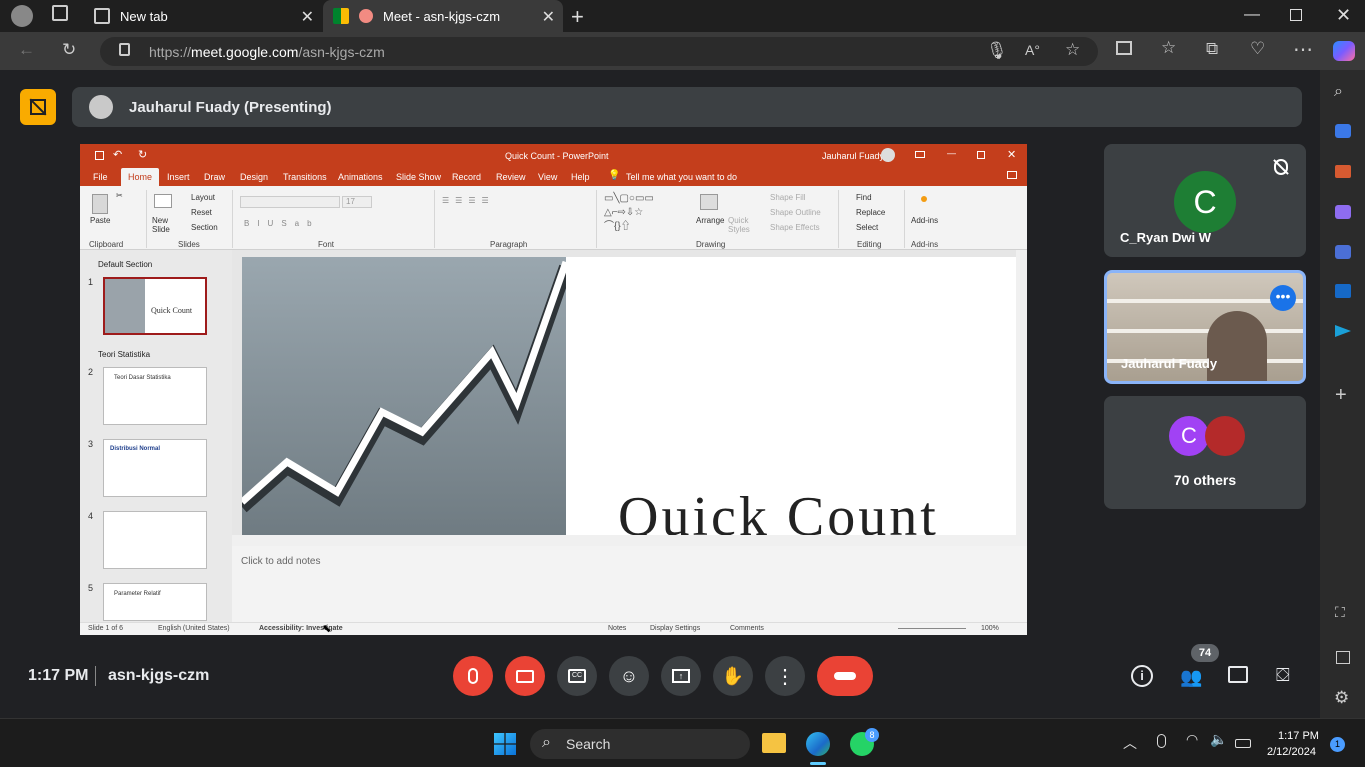 The image size is (1365, 767). What do you see at coordinates (1252, 15) in the screenshot?
I see `minimize-icon: —` at bounding box center [1252, 15].